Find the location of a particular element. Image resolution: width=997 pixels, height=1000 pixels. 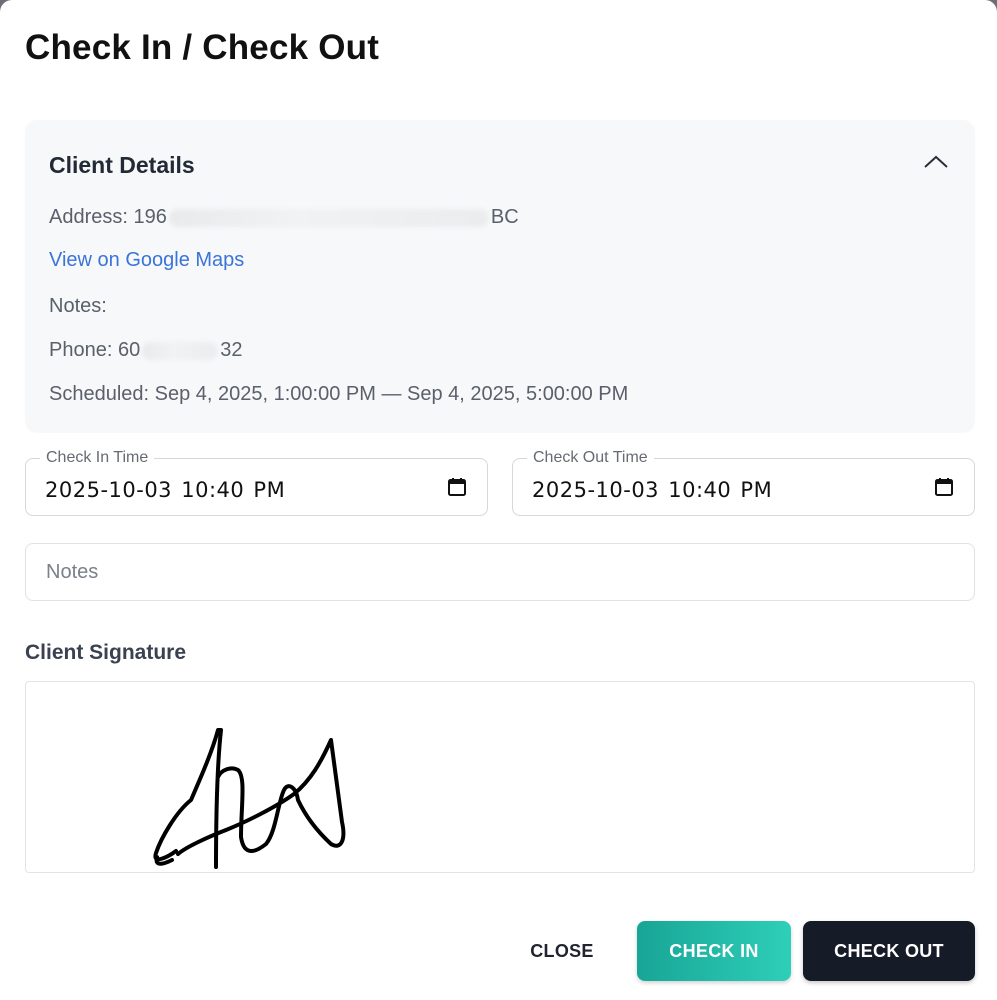

close-button: CLOSE is located at coordinates (562, 951).